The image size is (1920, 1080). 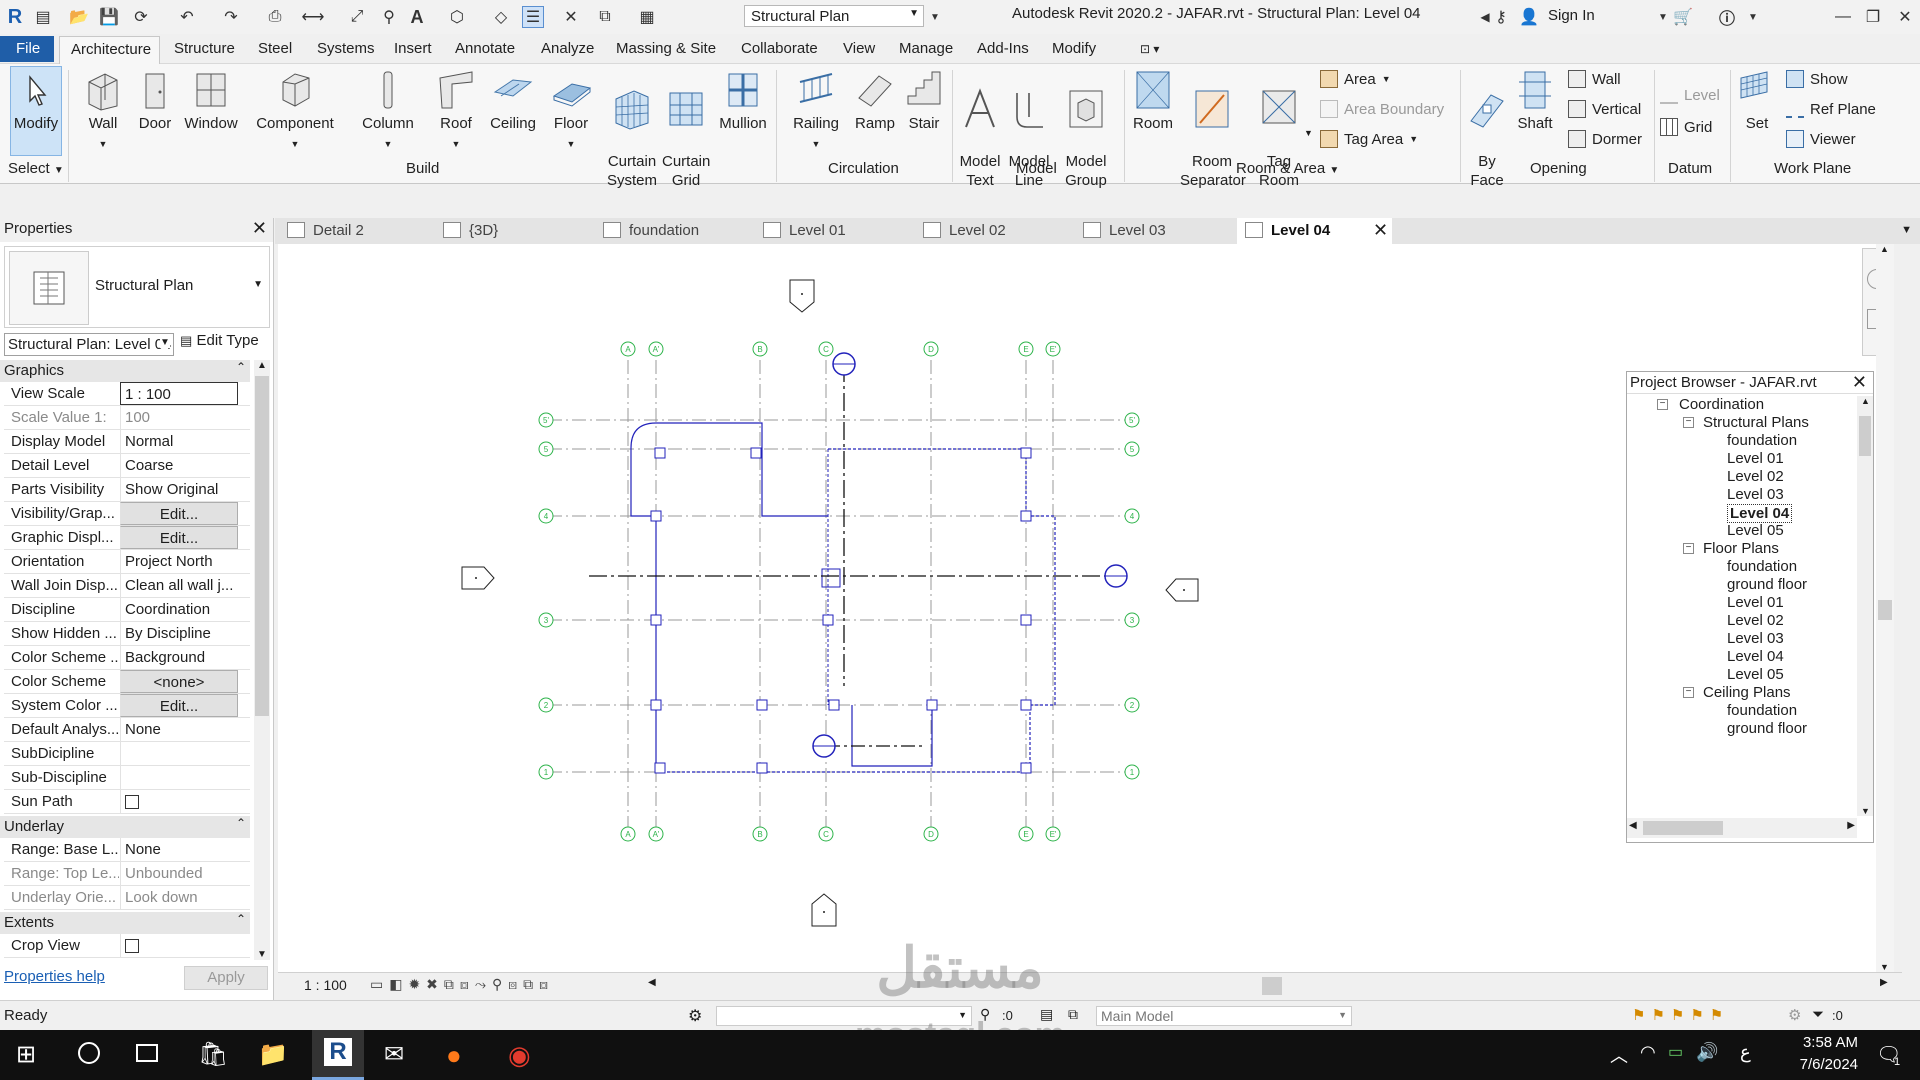 I want to click on tab-add-ins: Add-Ins, so click(x=1003, y=48).